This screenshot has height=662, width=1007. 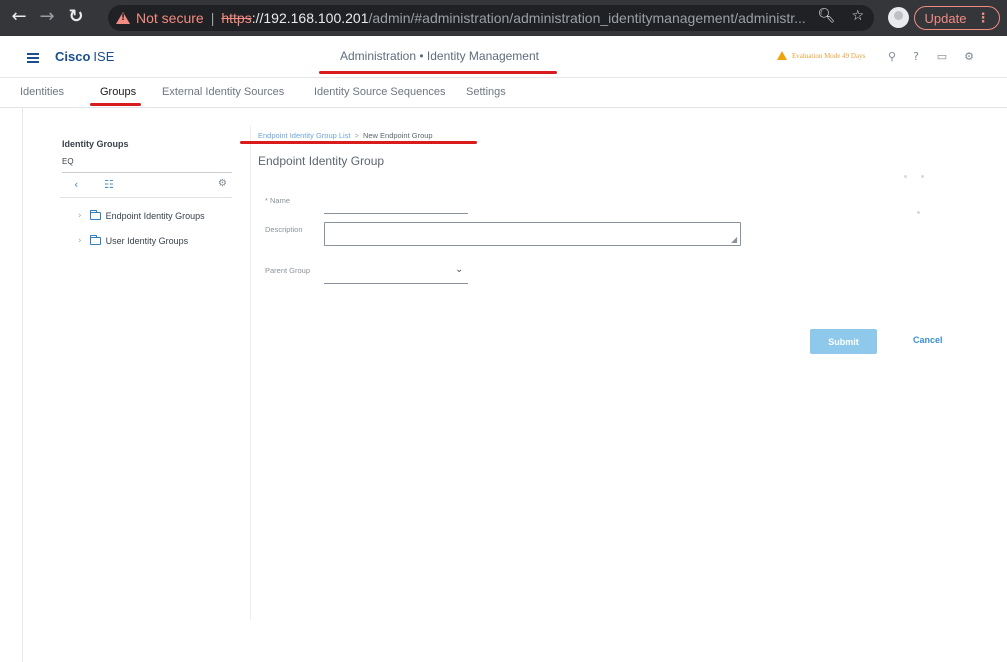 I want to click on form-title: Endpoint Identity Group, so click(x=321, y=161).